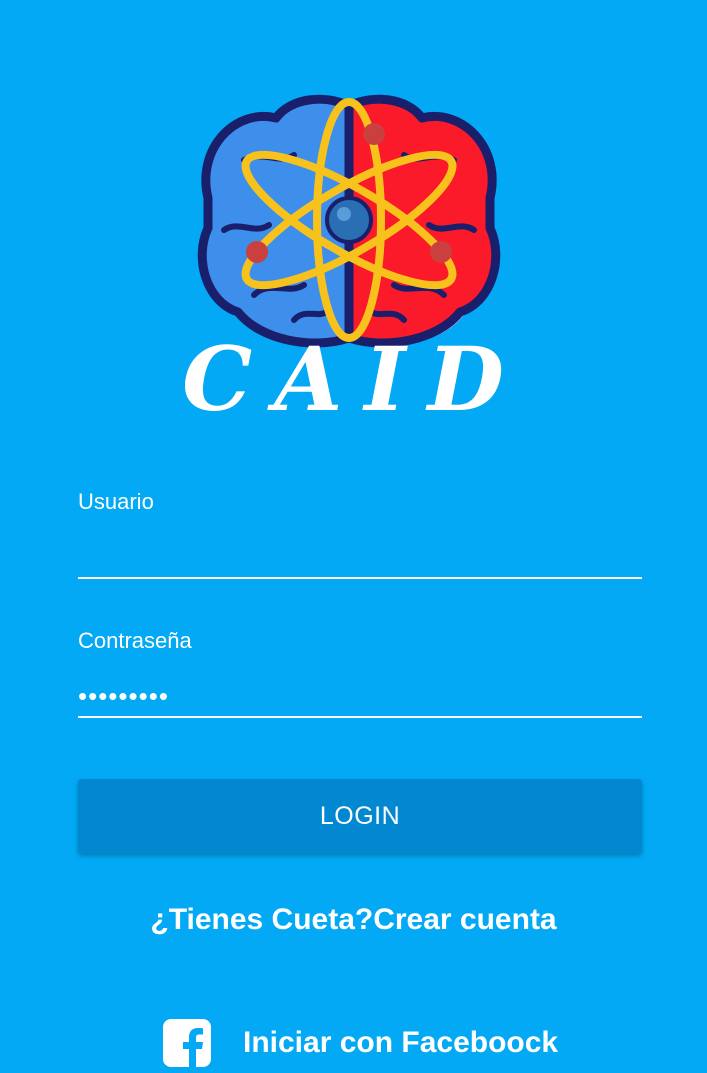  What do you see at coordinates (354, 378) in the screenshot?
I see `caid-wordmark: CAID` at bounding box center [354, 378].